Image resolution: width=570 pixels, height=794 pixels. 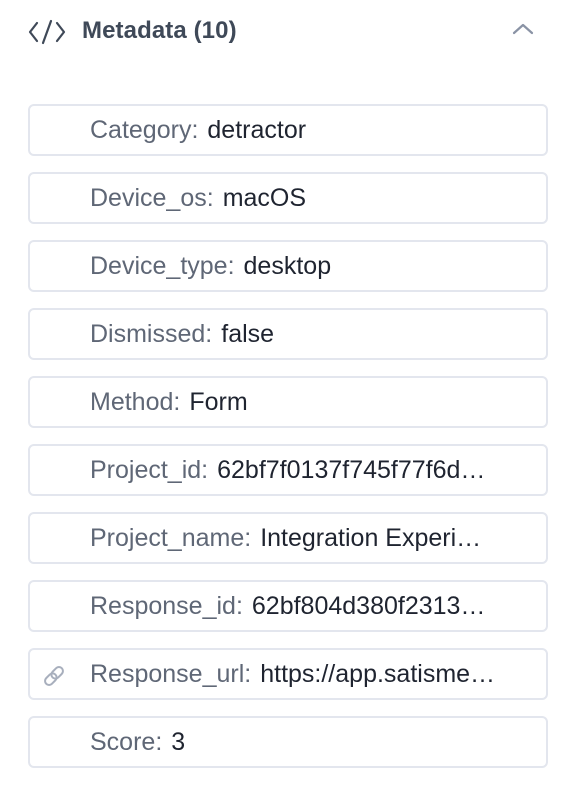 I want to click on metadata-row-dismissed: Dismissed: false, so click(x=288, y=334).